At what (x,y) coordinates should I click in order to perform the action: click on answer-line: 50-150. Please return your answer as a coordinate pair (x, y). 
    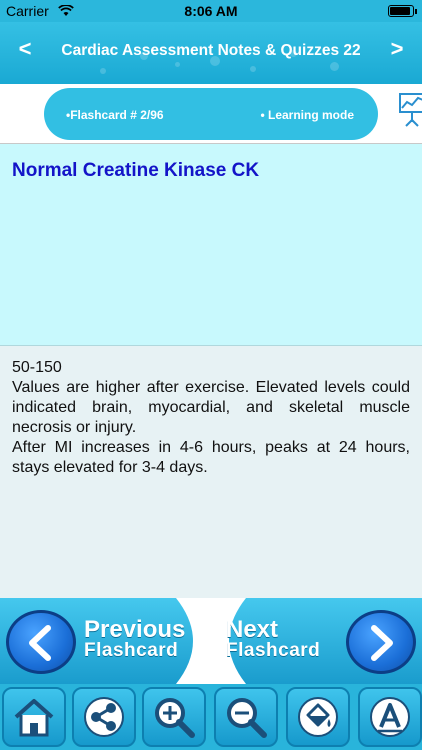
    Looking at the image, I should click on (37, 367).